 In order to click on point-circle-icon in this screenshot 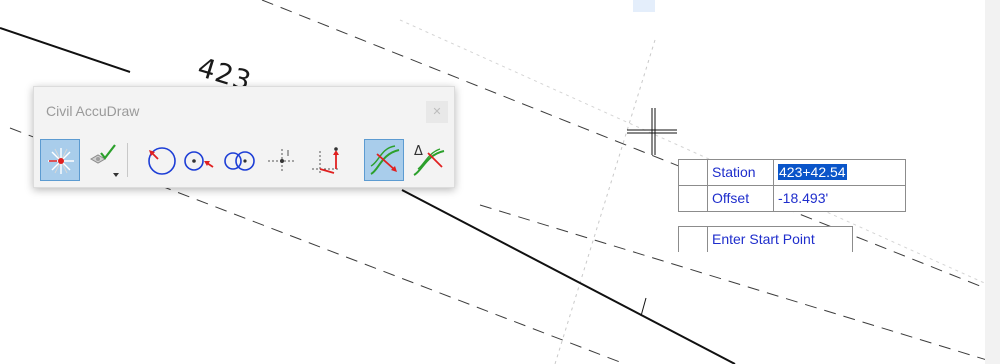, I will do `click(199, 161)`.